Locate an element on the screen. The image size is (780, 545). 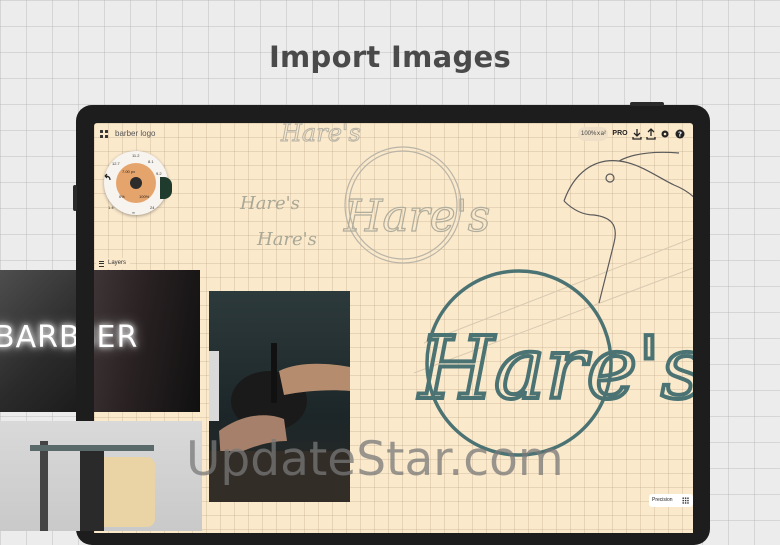
precision-button: Precision is located at coordinates (671, 500).